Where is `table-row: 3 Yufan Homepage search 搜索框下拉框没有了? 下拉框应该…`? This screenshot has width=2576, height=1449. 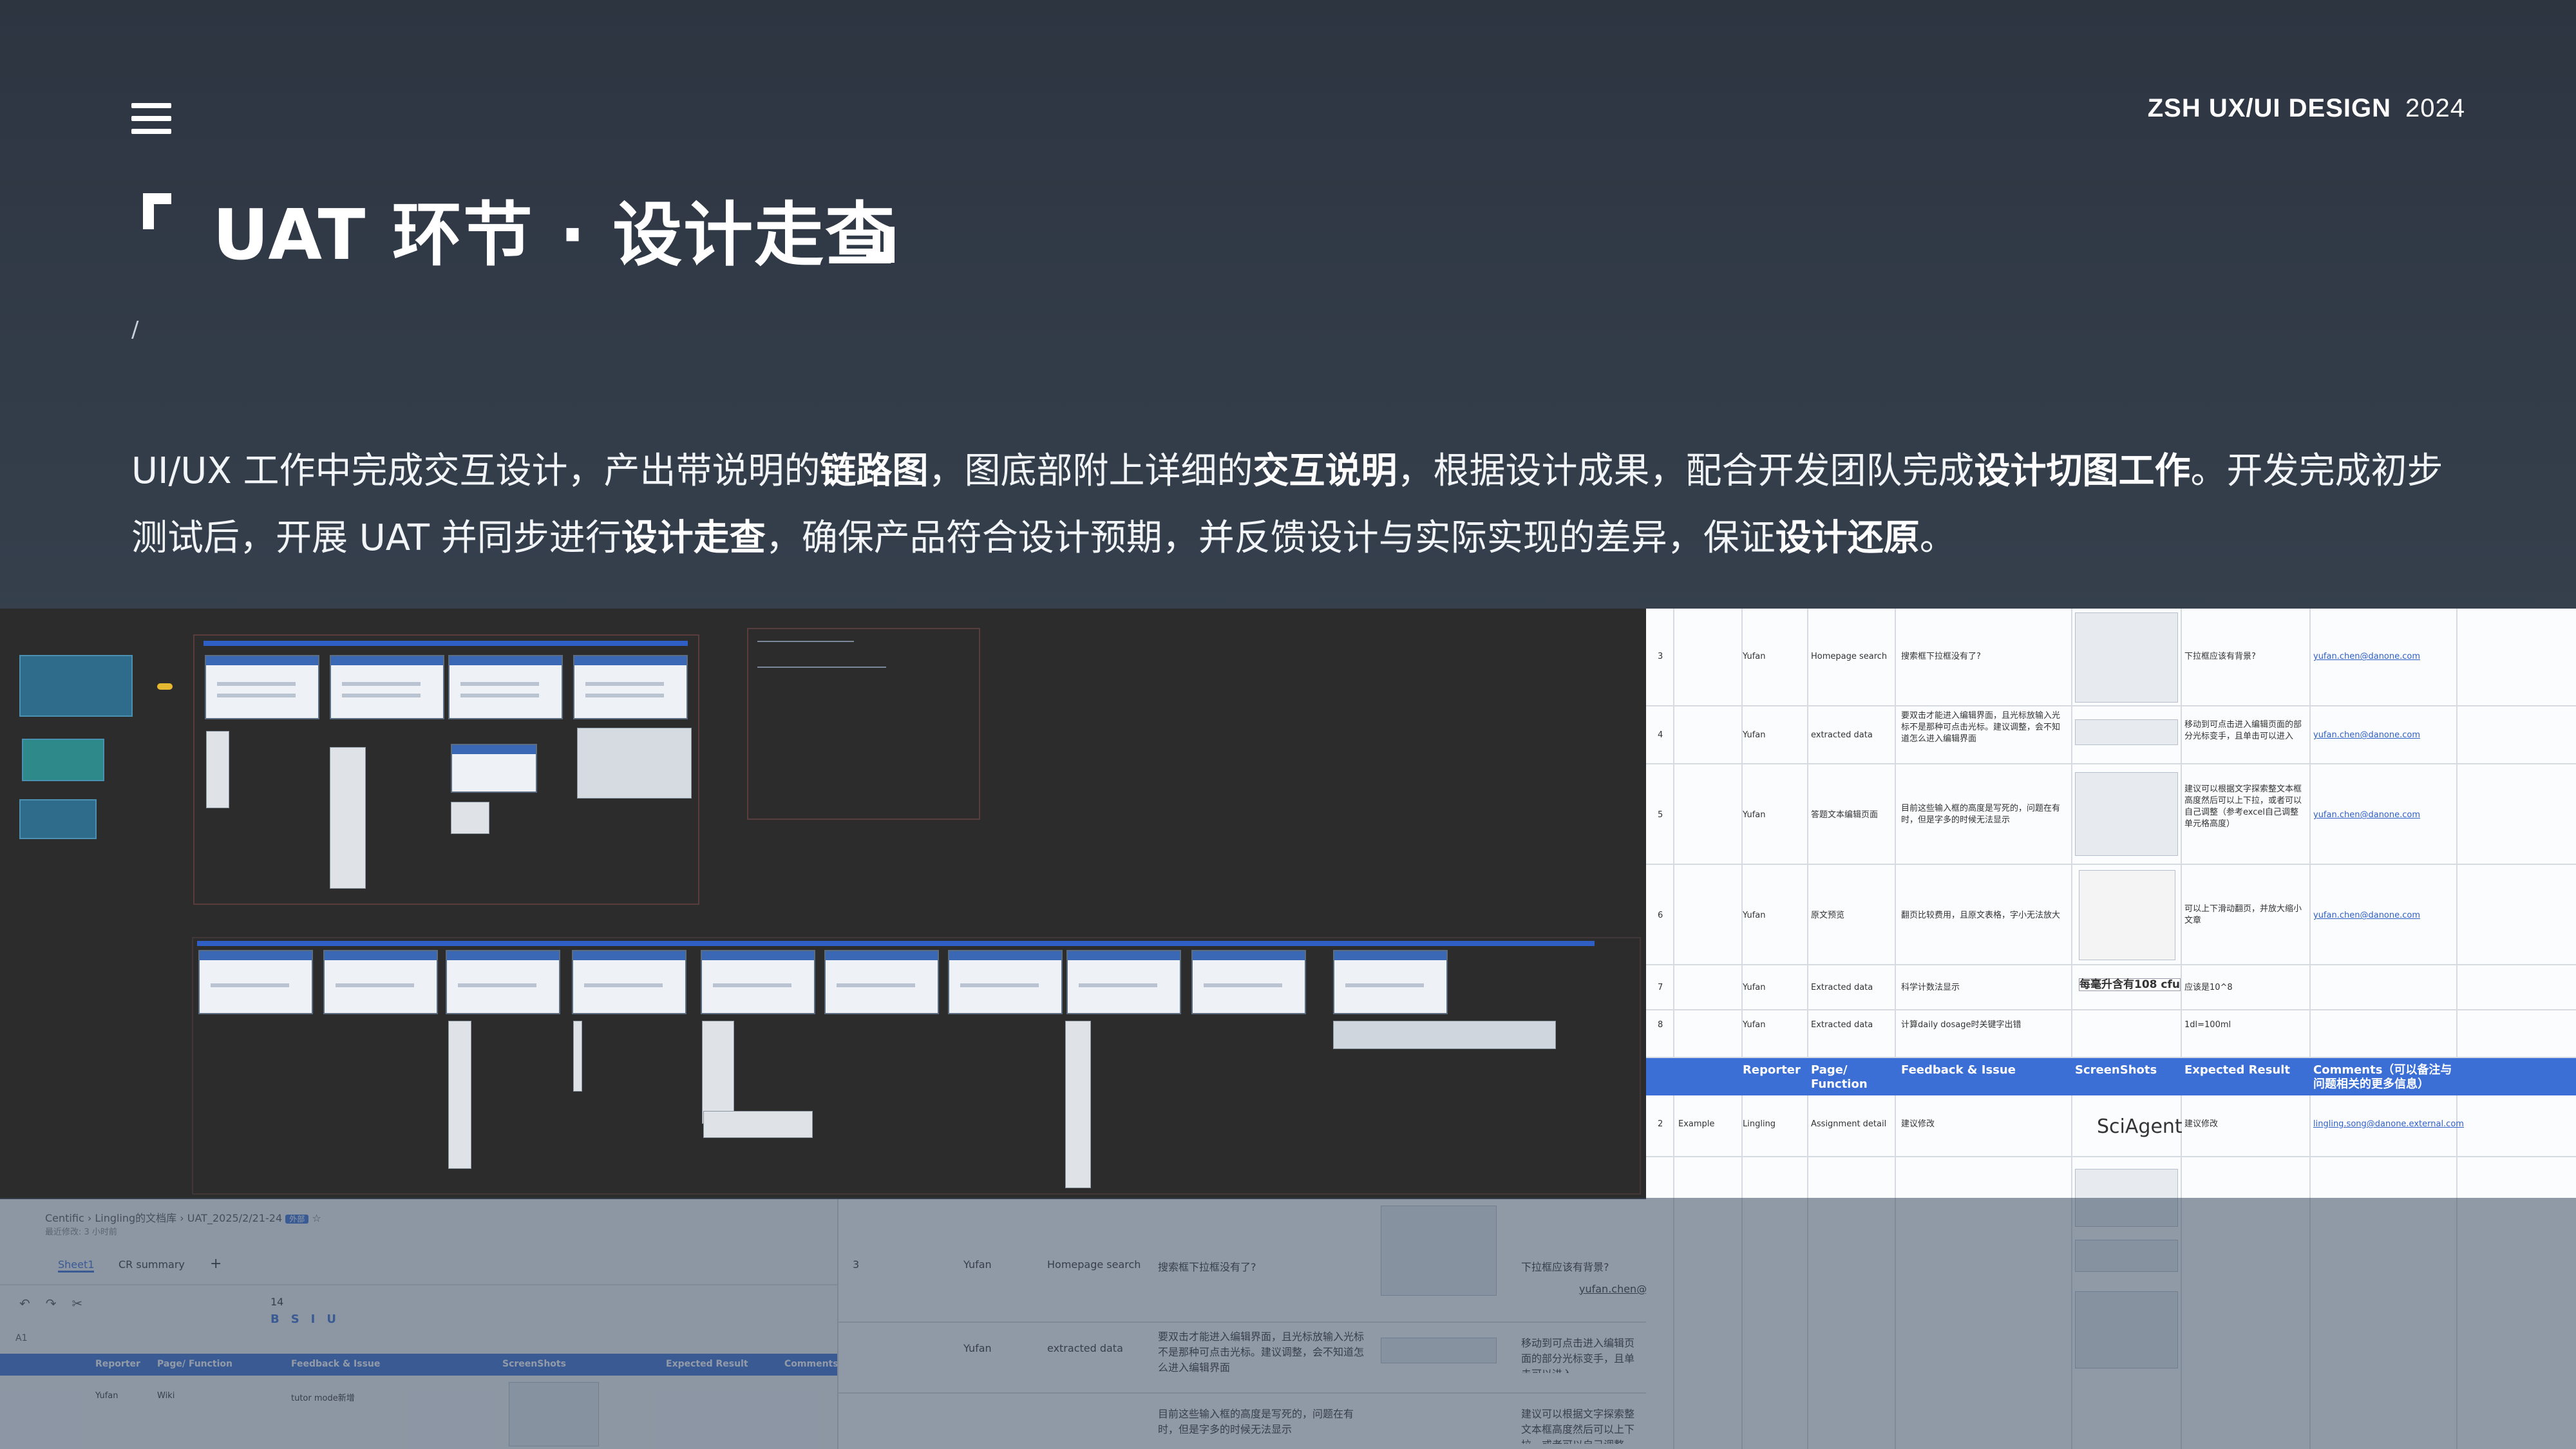 table-row: 3 Yufan Homepage search 搜索框下拉框没有了? 下拉框应该… is located at coordinates (2111, 657).